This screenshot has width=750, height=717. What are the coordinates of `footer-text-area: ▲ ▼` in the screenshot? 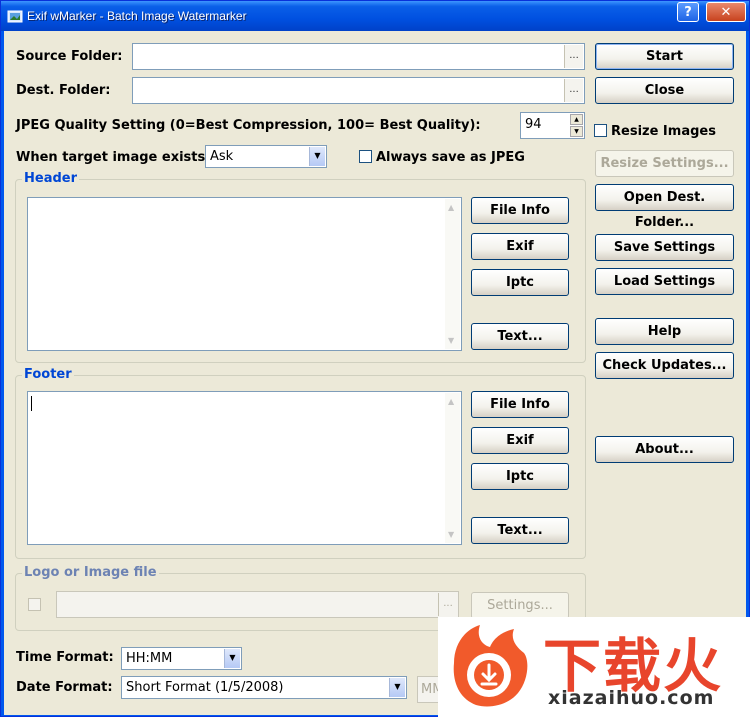 It's located at (244, 468).